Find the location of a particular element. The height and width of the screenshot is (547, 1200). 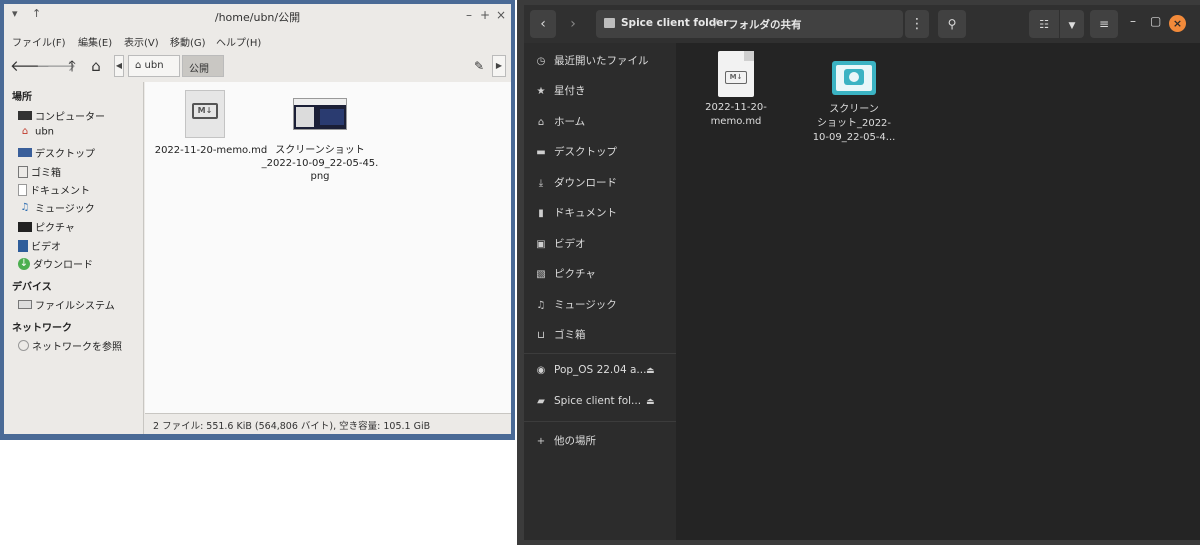

sidebar-item-documents: ドキュメント is located at coordinates (54, 190).